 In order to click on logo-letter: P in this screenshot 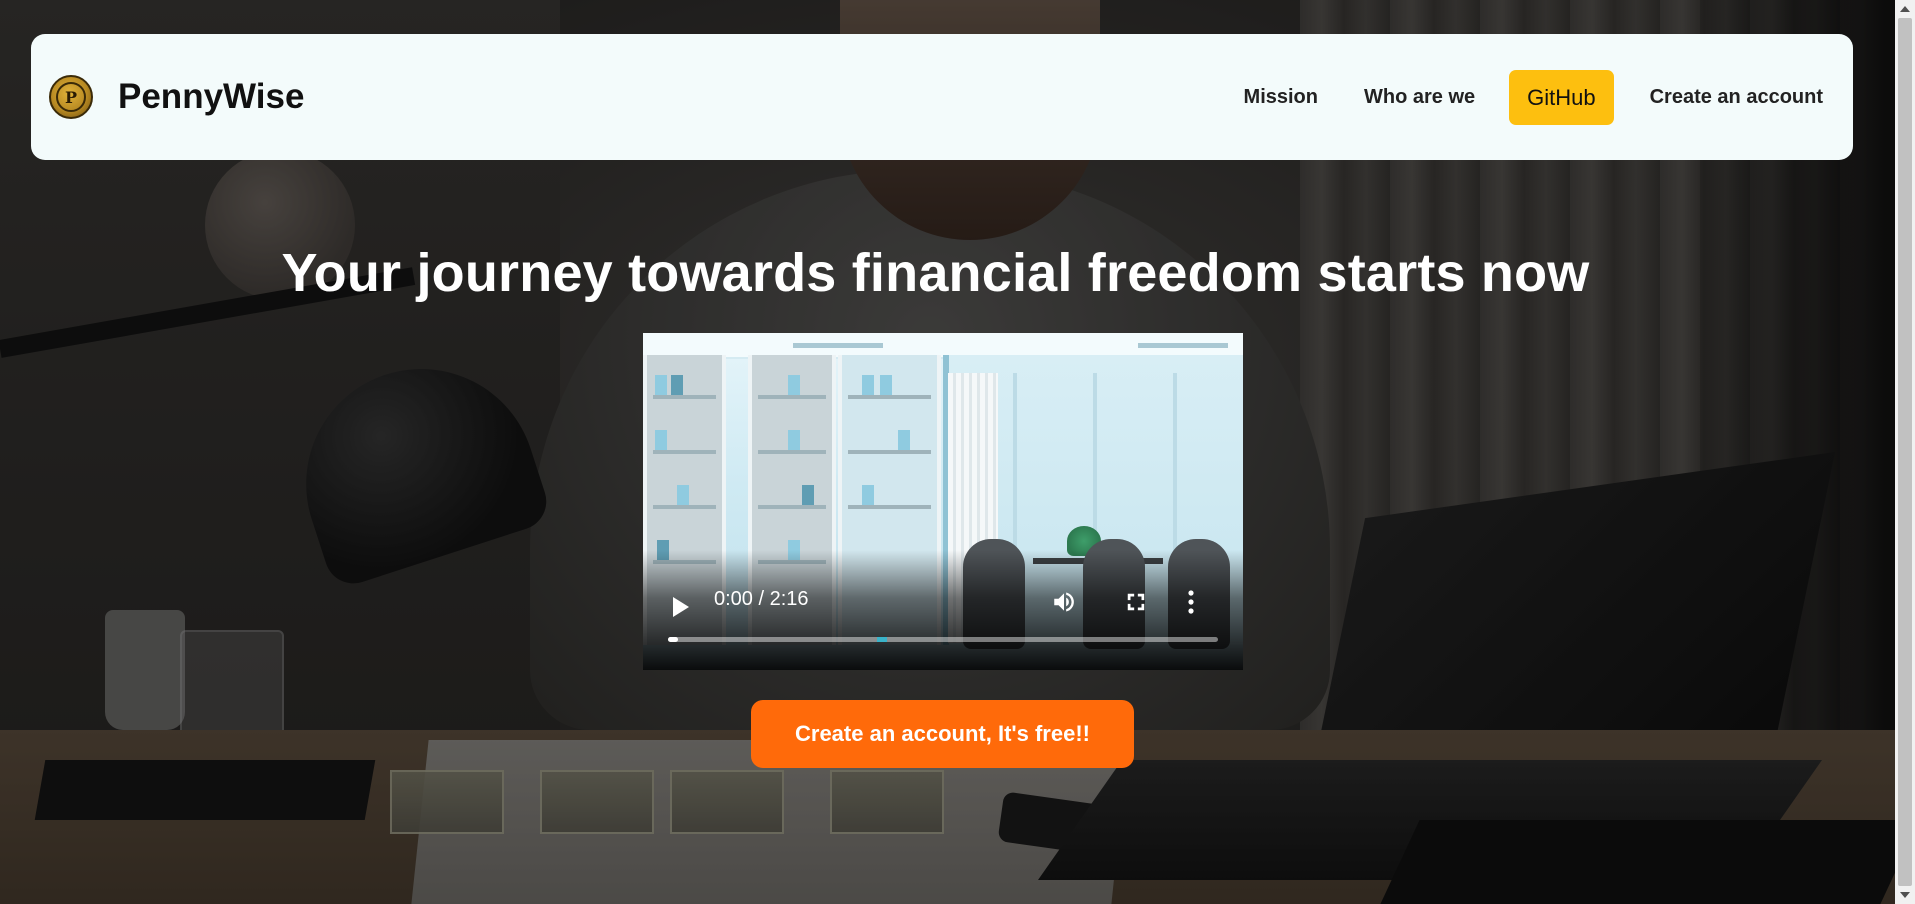, I will do `click(71, 97)`.